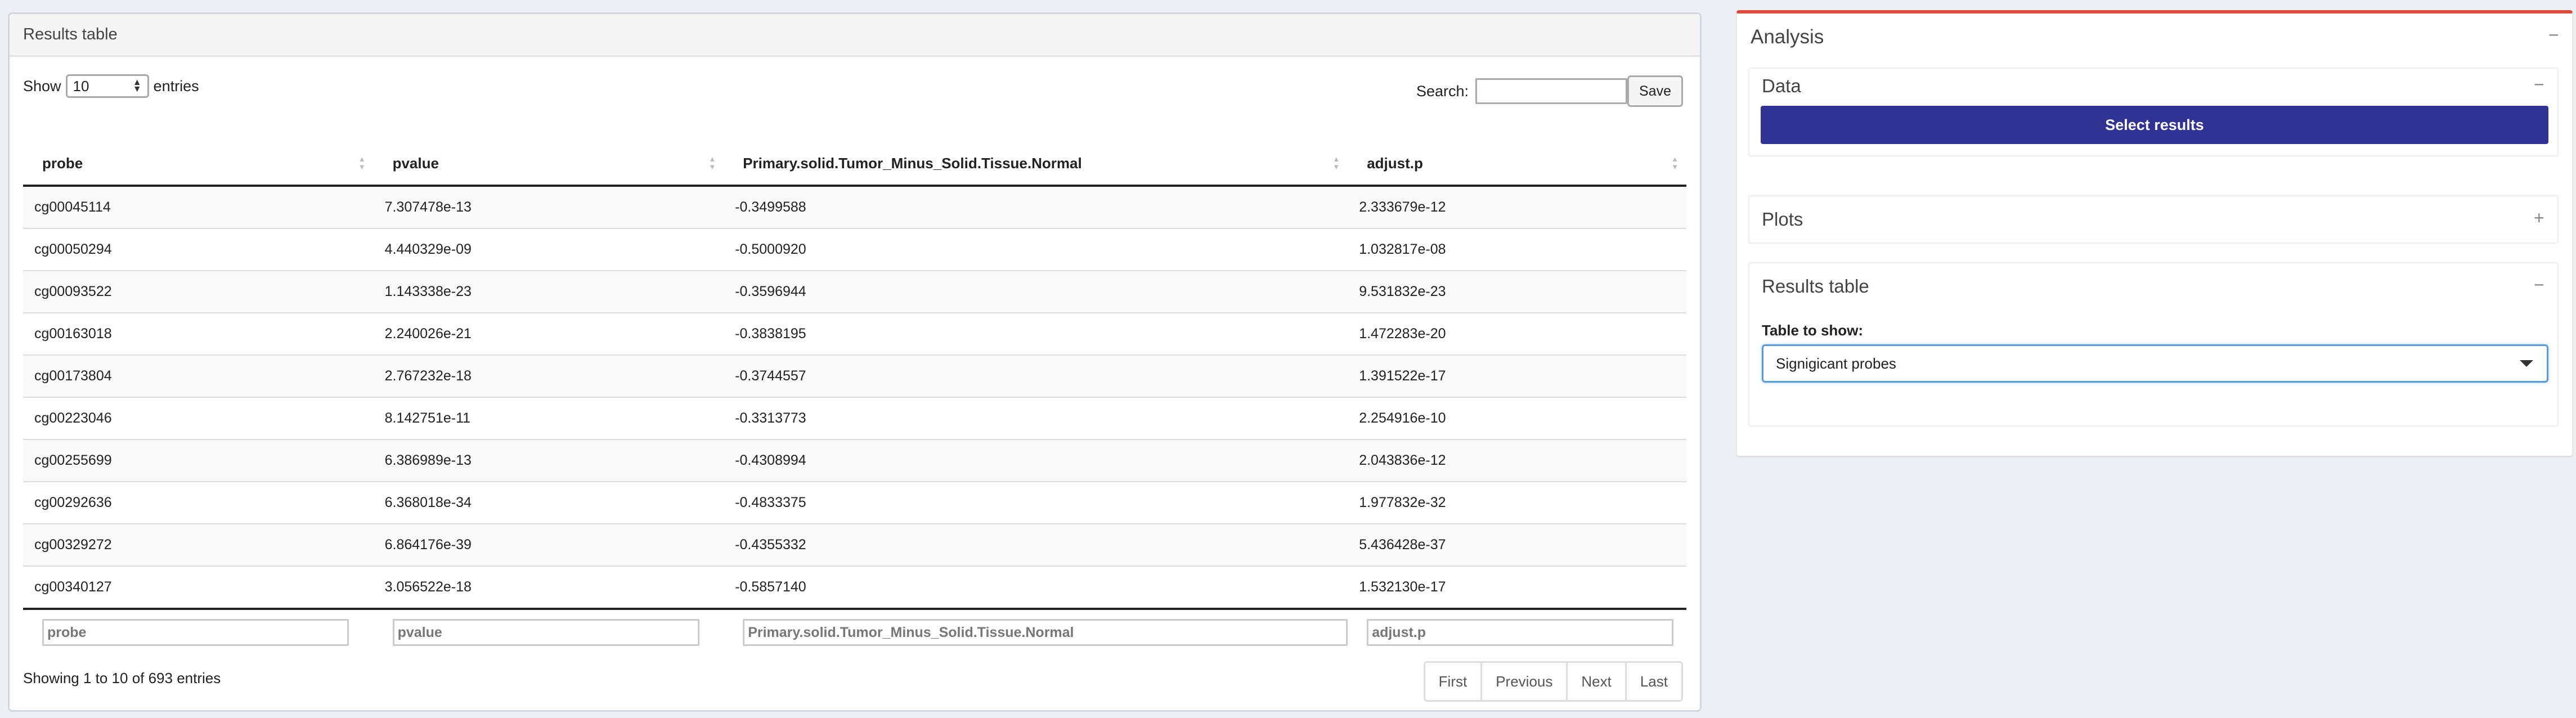 The image size is (2576, 718). I want to click on table-cell: 8.142751e-11, so click(548, 418).